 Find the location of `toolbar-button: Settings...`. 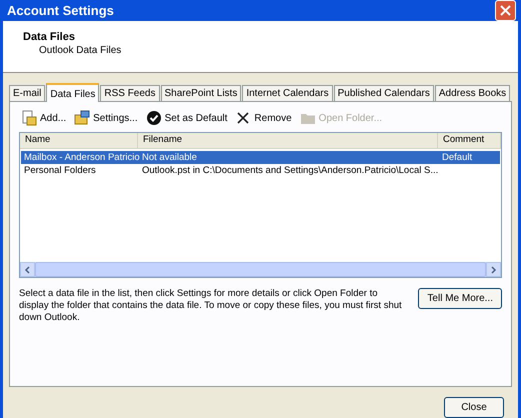

toolbar-button: Settings... is located at coordinates (106, 118).